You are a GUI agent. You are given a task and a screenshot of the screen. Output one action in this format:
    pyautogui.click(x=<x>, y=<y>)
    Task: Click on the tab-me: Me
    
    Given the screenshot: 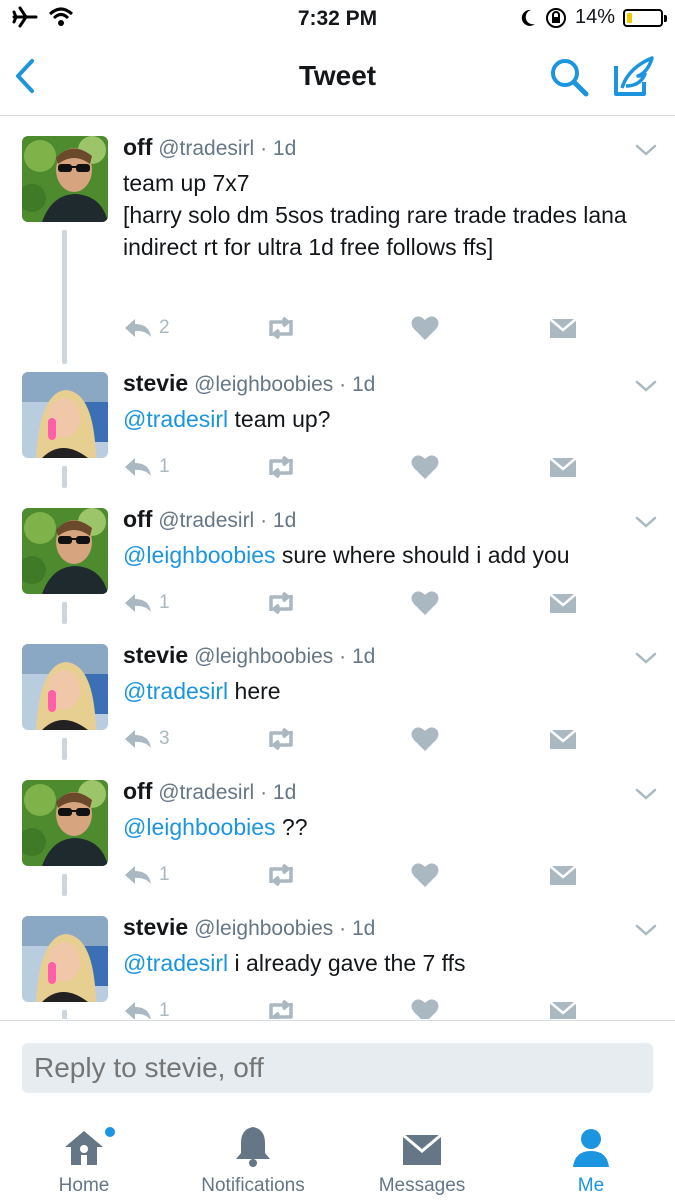 What is the action you would take?
    pyautogui.click(x=591, y=1161)
    